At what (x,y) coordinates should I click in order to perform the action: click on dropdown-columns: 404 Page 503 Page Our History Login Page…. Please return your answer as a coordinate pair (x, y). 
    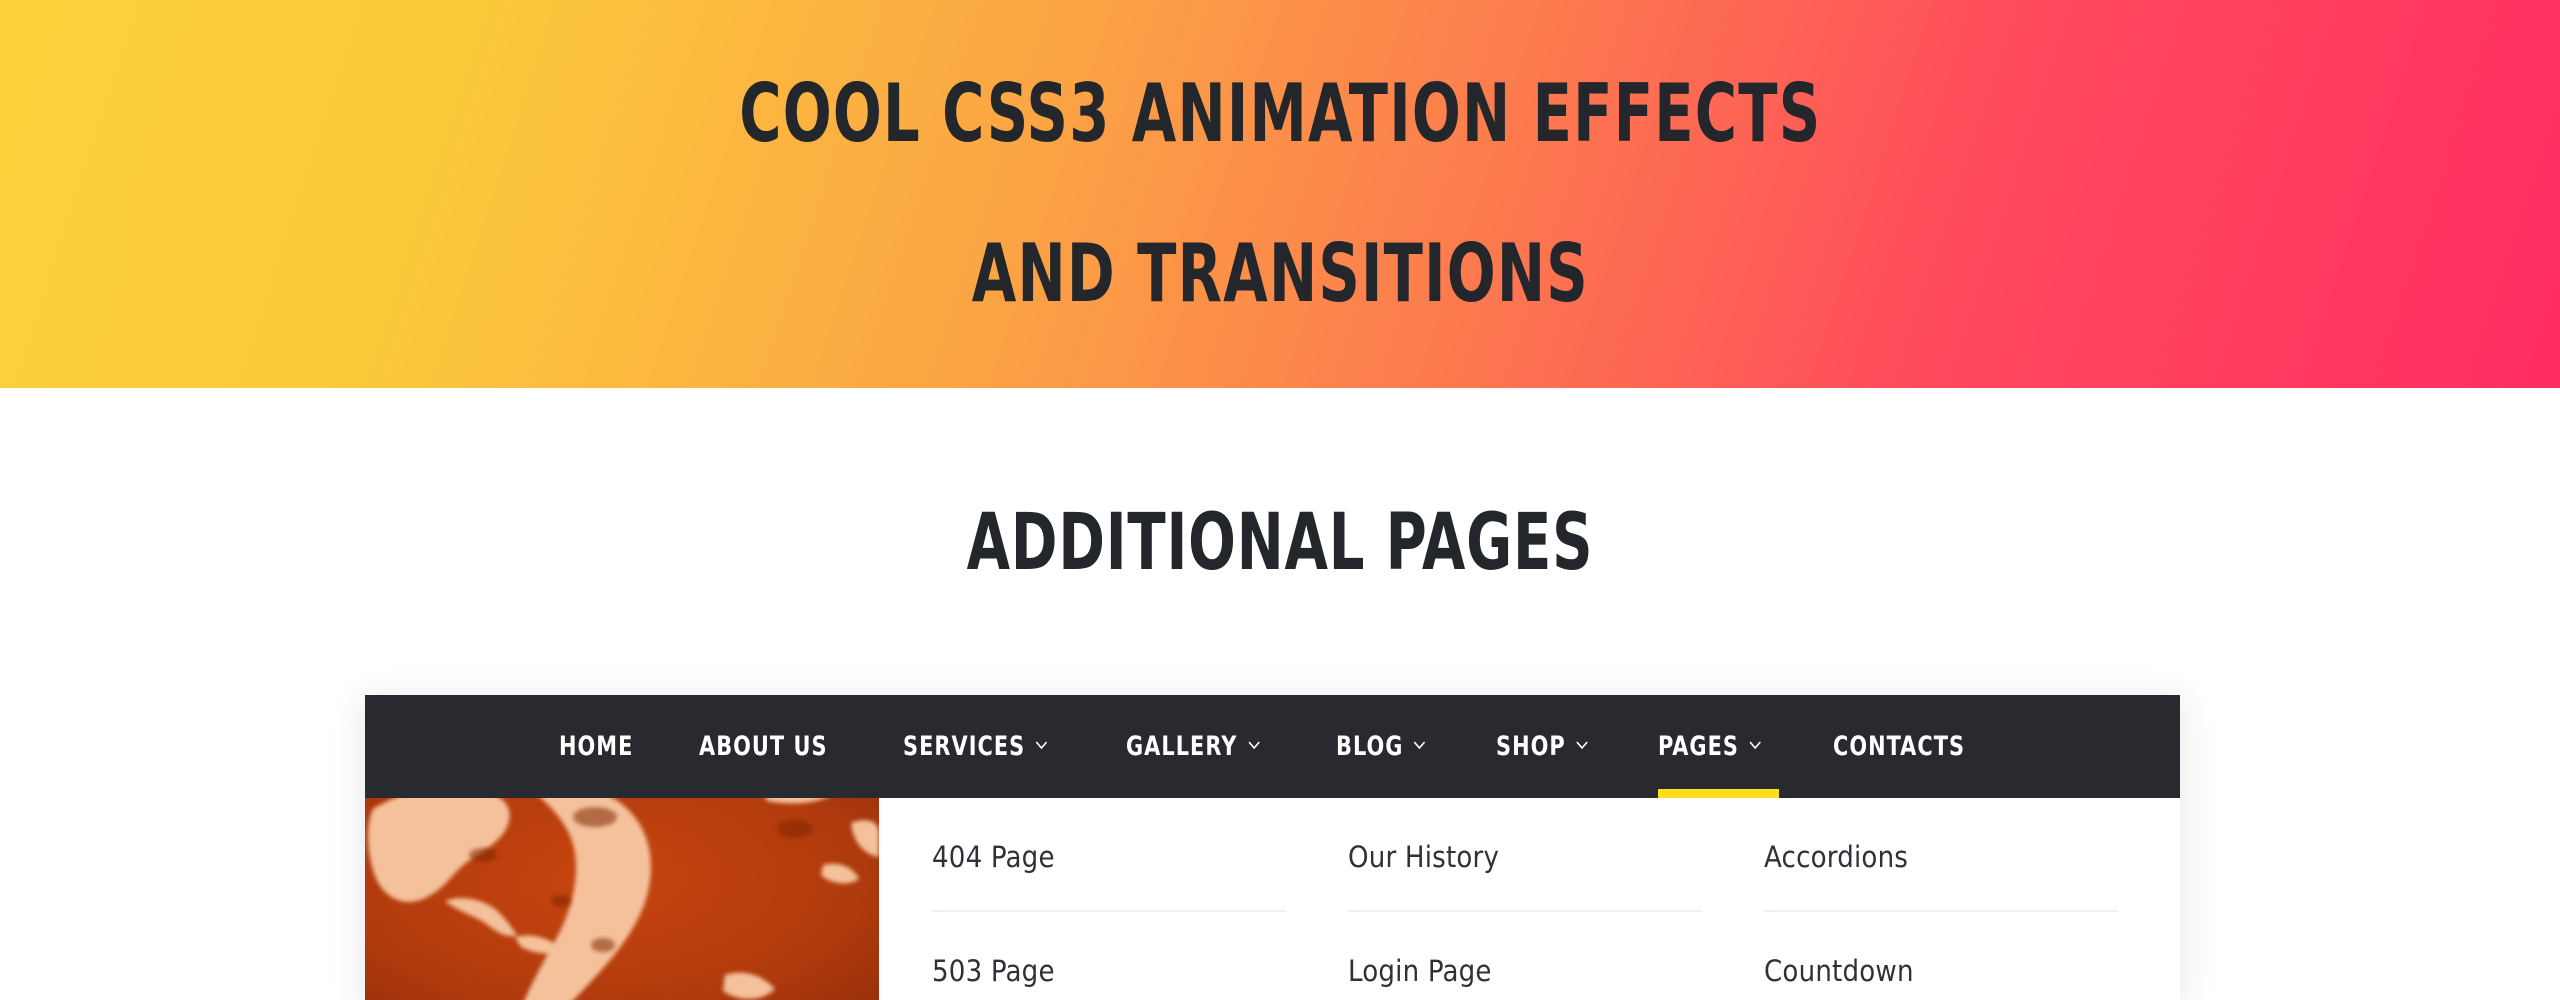
    Looking at the image, I should click on (1529, 899).